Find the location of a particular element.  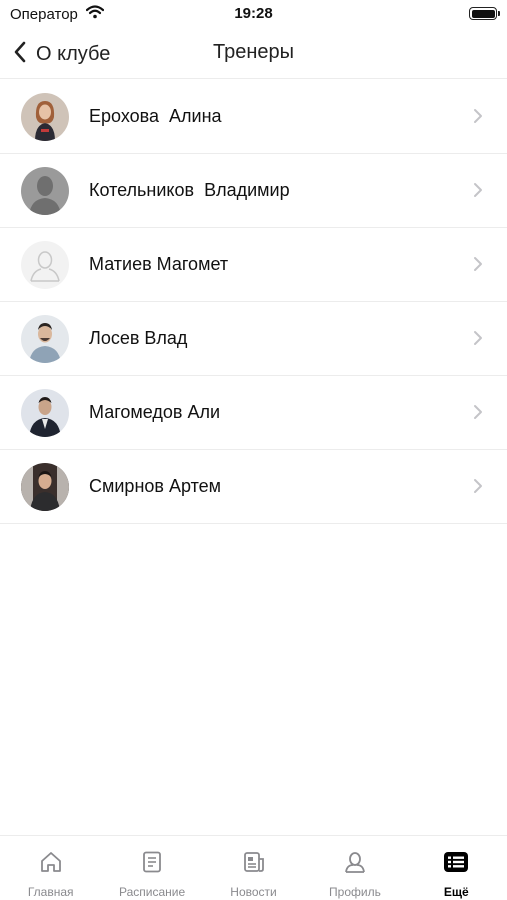

coach-row: Котельников Владимир is located at coordinates (253, 191).